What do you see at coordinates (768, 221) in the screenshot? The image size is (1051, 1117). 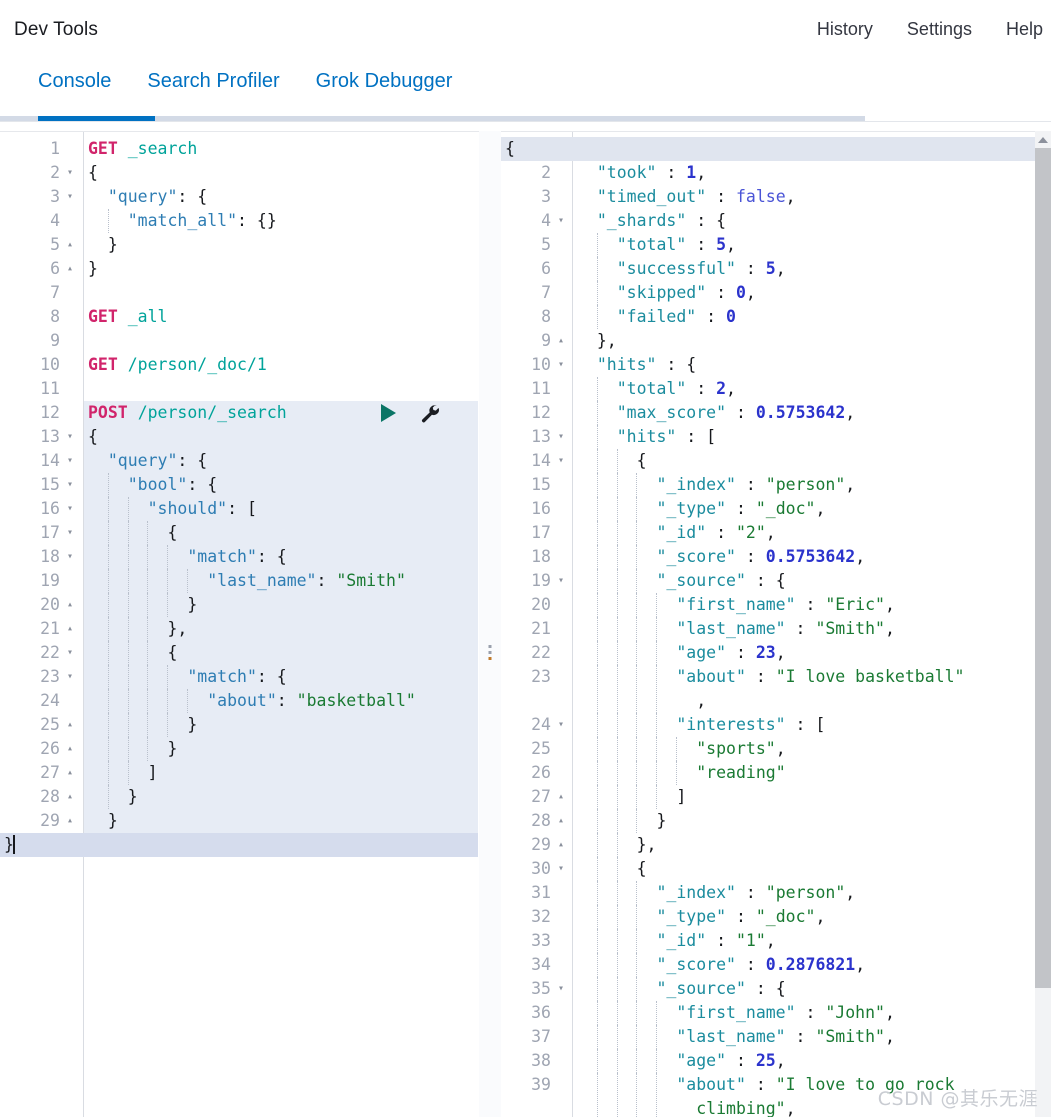 I see `editor-line: 4 ▾ "_shards" : {` at bounding box center [768, 221].